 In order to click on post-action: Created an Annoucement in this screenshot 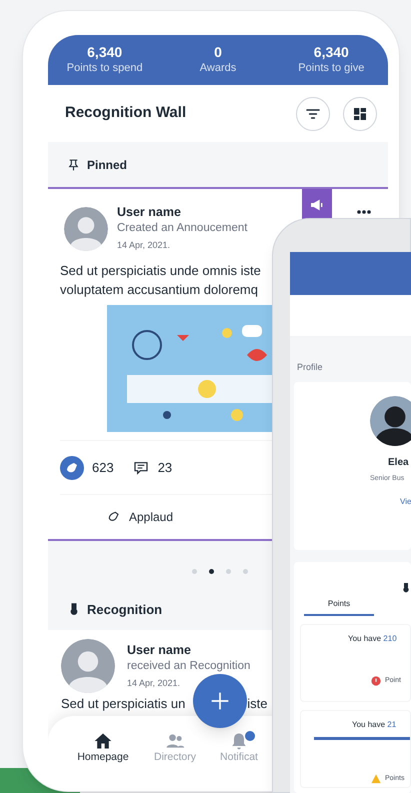, I will do `click(182, 228)`.